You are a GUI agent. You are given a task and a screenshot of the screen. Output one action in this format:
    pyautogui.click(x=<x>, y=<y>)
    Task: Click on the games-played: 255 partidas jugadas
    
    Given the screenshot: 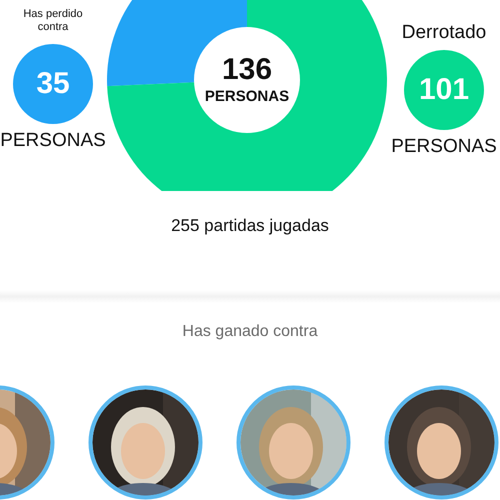 What is the action you would take?
    pyautogui.click(x=250, y=226)
    